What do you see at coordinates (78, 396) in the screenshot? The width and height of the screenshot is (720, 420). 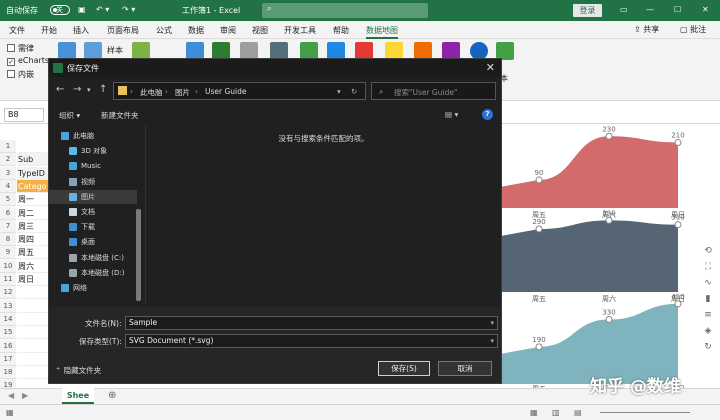 I see `sheet-tab: Shee` at bounding box center [78, 396].